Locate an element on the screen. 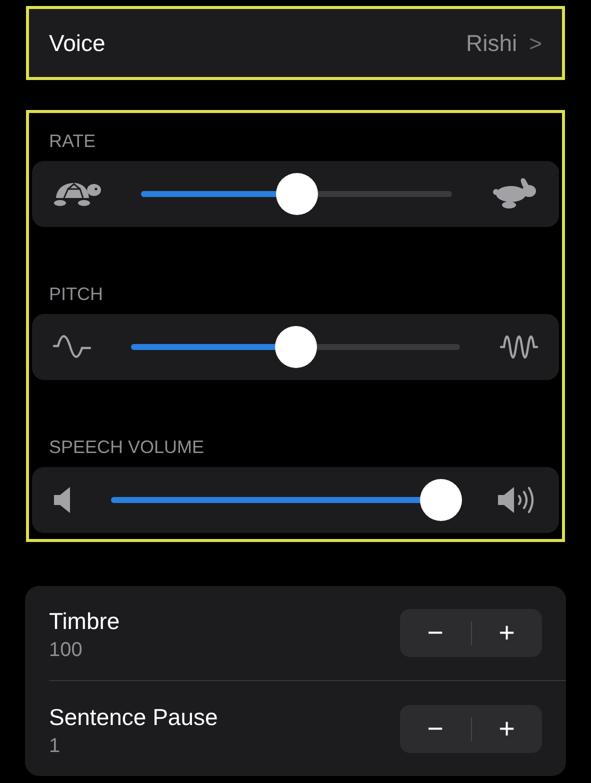 This screenshot has width=591, height=783. turtle-icon is located at coordinates (77, 194).